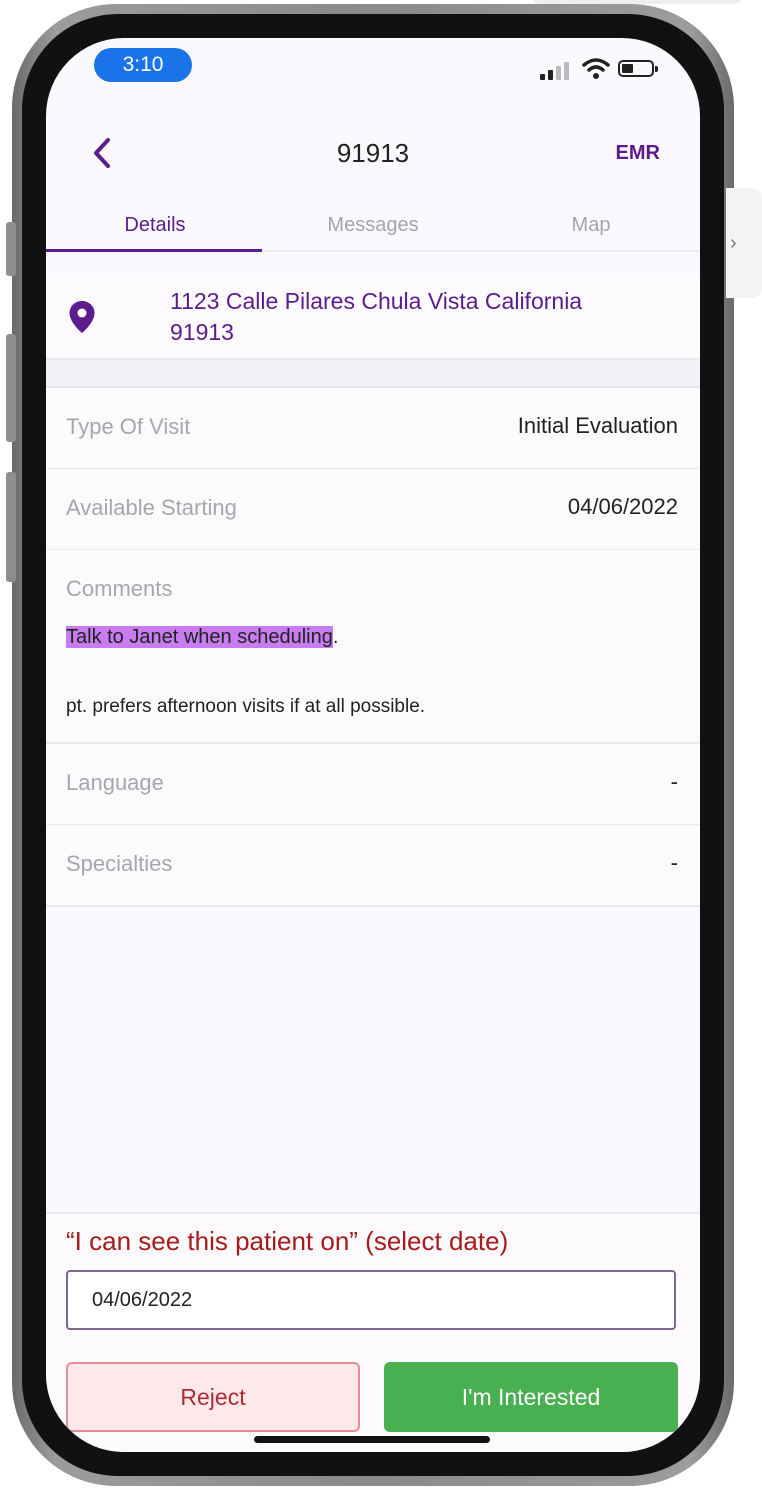 The width and height of the screenshot is (762, 1496). Describe the element at coordinates (128, 426) in the screenshot. I see `type-of-visit-label: Type Of Visit` at that location.